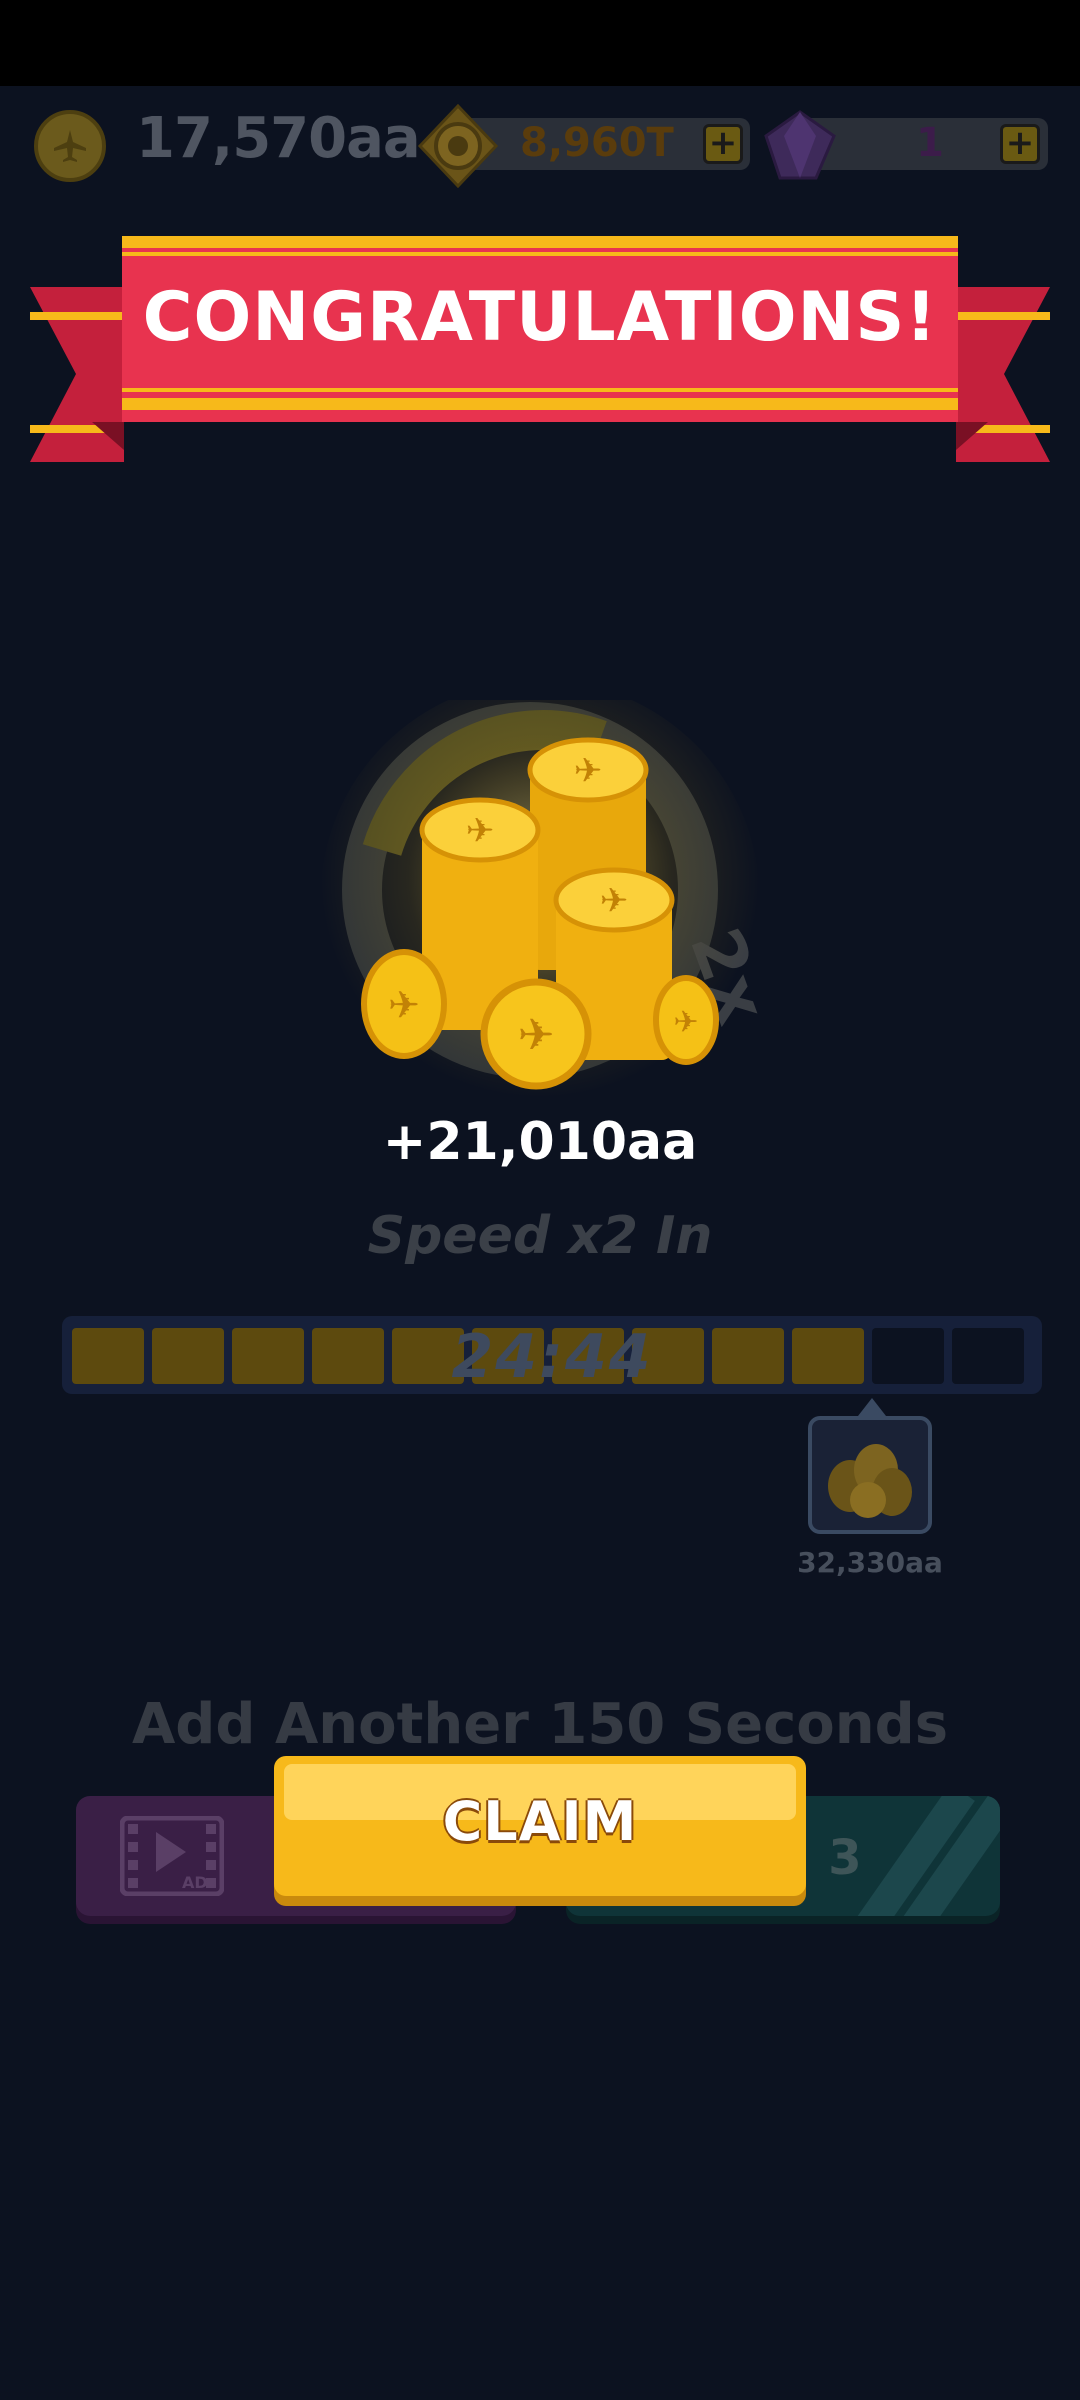  I want to click on coin-balance: 17,570aa, so click(278, 138).